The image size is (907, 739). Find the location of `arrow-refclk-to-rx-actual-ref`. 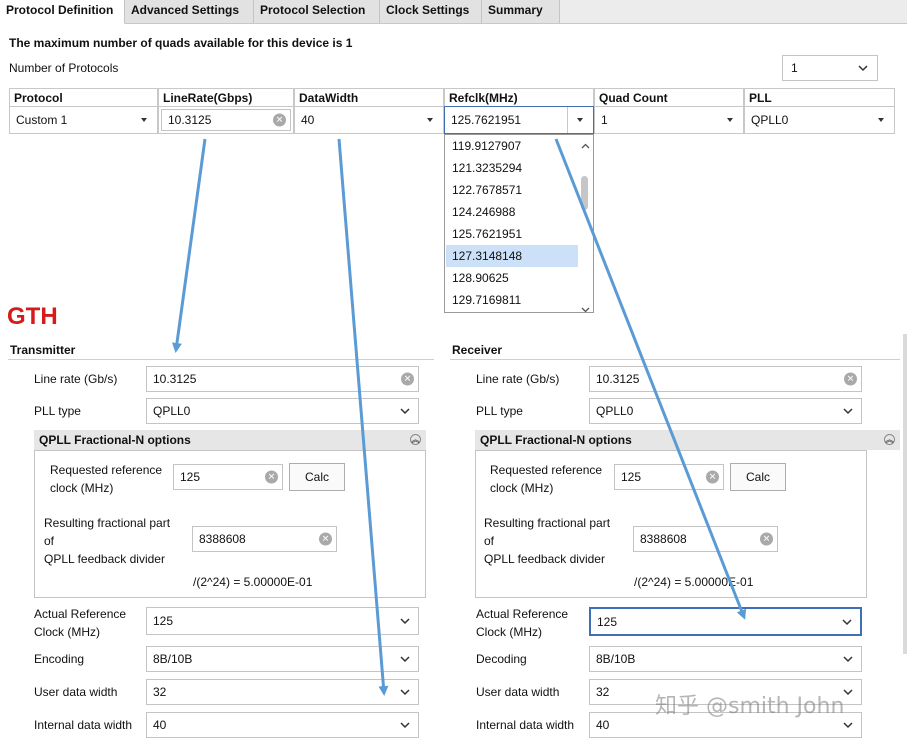

arrow-refclk-to-rx-actual-ref is located at coordinates (650, 379).